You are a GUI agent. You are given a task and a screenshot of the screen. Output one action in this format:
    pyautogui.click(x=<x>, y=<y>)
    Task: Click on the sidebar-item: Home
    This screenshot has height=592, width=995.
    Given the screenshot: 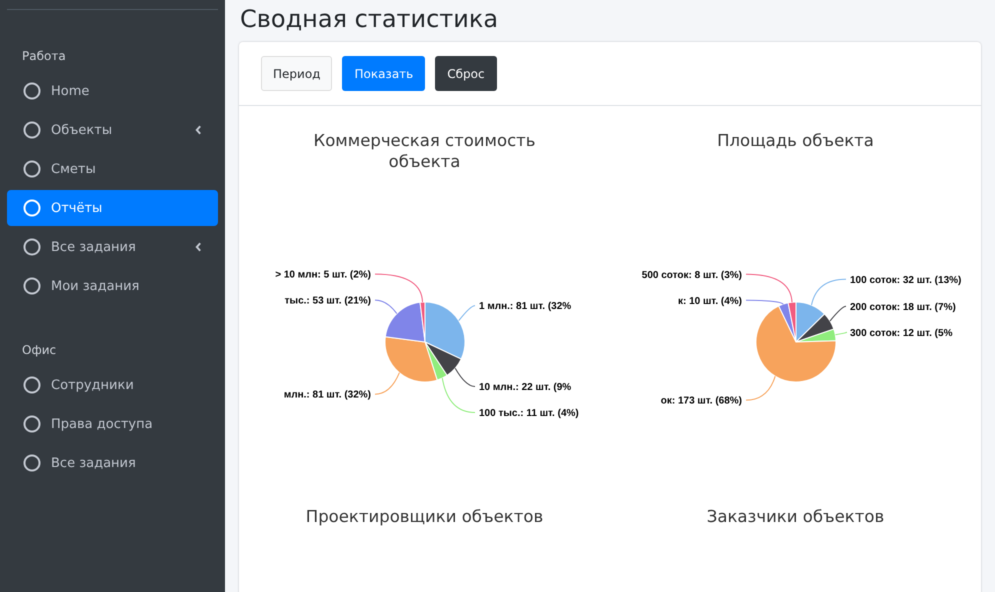 What is the action you would take?
    pyautogui.click(x=112, y=91)
    